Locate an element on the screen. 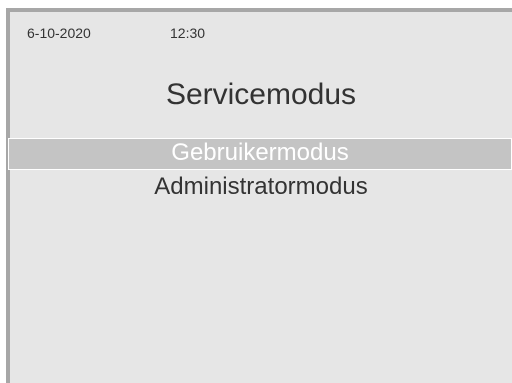  status-time: 12:30 is located at coordinates (188, 33).